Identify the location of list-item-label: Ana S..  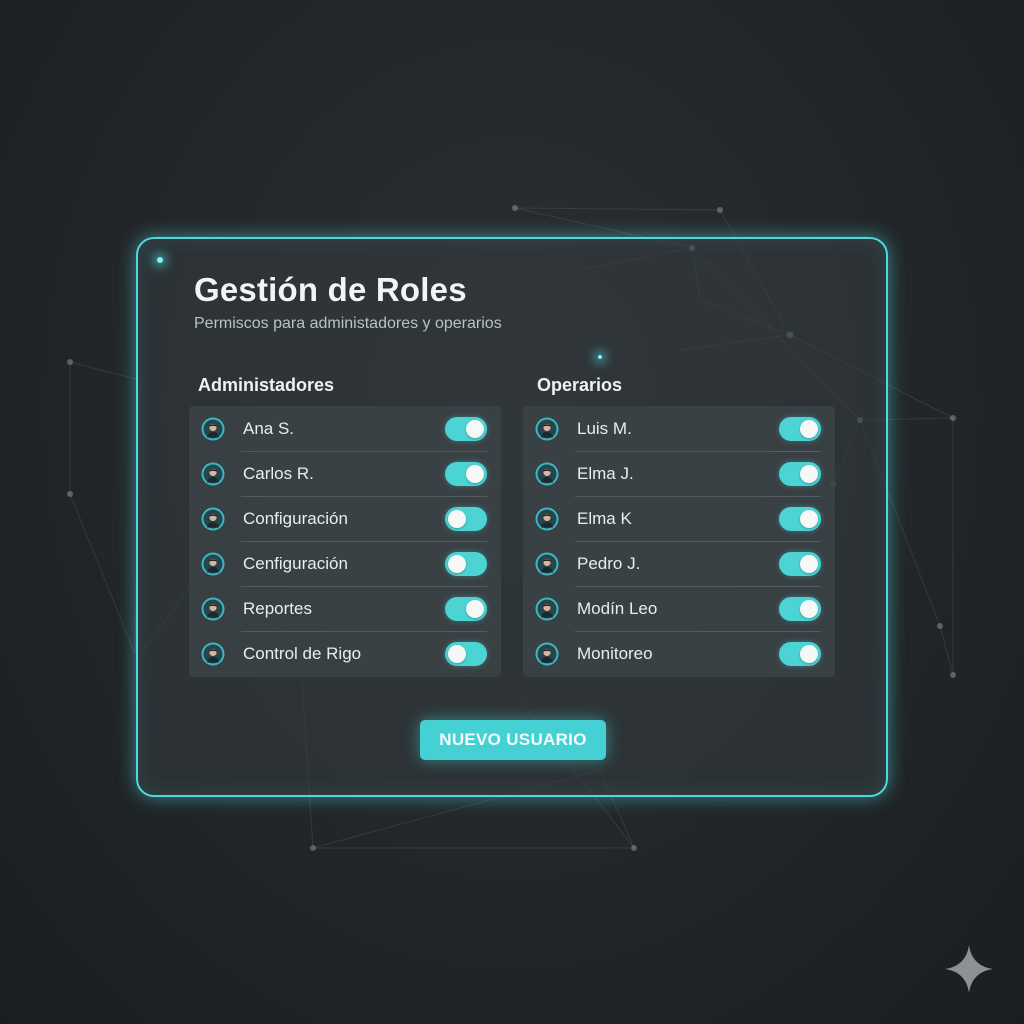
(269, 428).